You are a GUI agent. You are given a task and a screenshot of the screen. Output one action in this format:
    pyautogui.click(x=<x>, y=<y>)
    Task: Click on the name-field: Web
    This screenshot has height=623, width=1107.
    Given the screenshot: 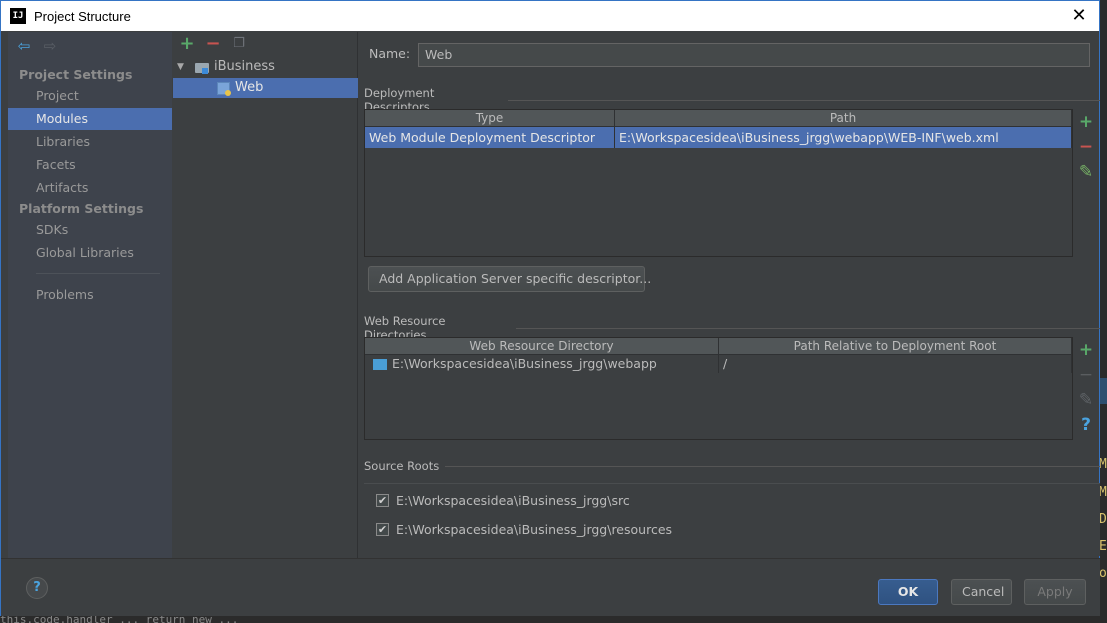 What is the action you would take?
    pyautogui.click(x=754, y=55)
    